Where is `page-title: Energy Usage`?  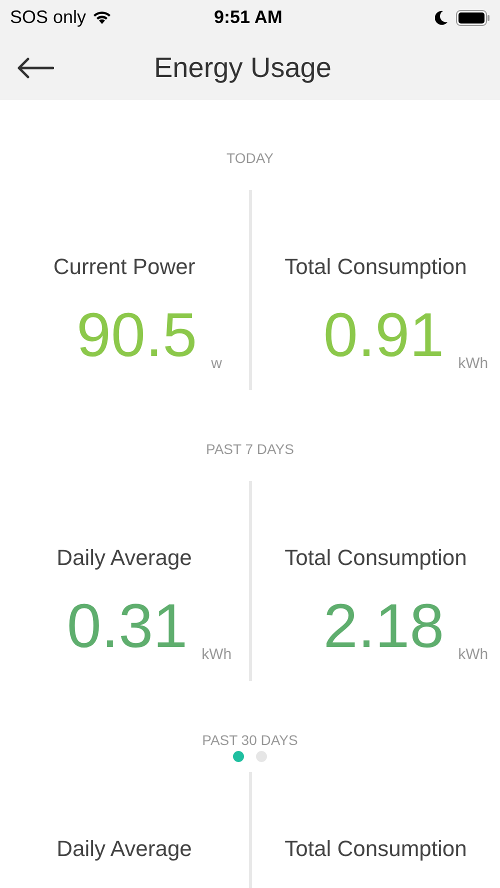 page-title: Energy Usage is located at coordinates (243, 67).